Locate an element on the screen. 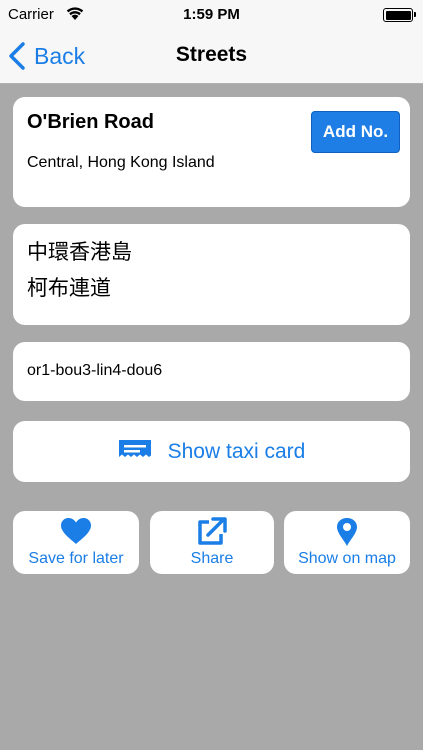 This screenshot has width=423, height=750. street-area: Central, Hong Kong Island is located at coordinates (121, 162).